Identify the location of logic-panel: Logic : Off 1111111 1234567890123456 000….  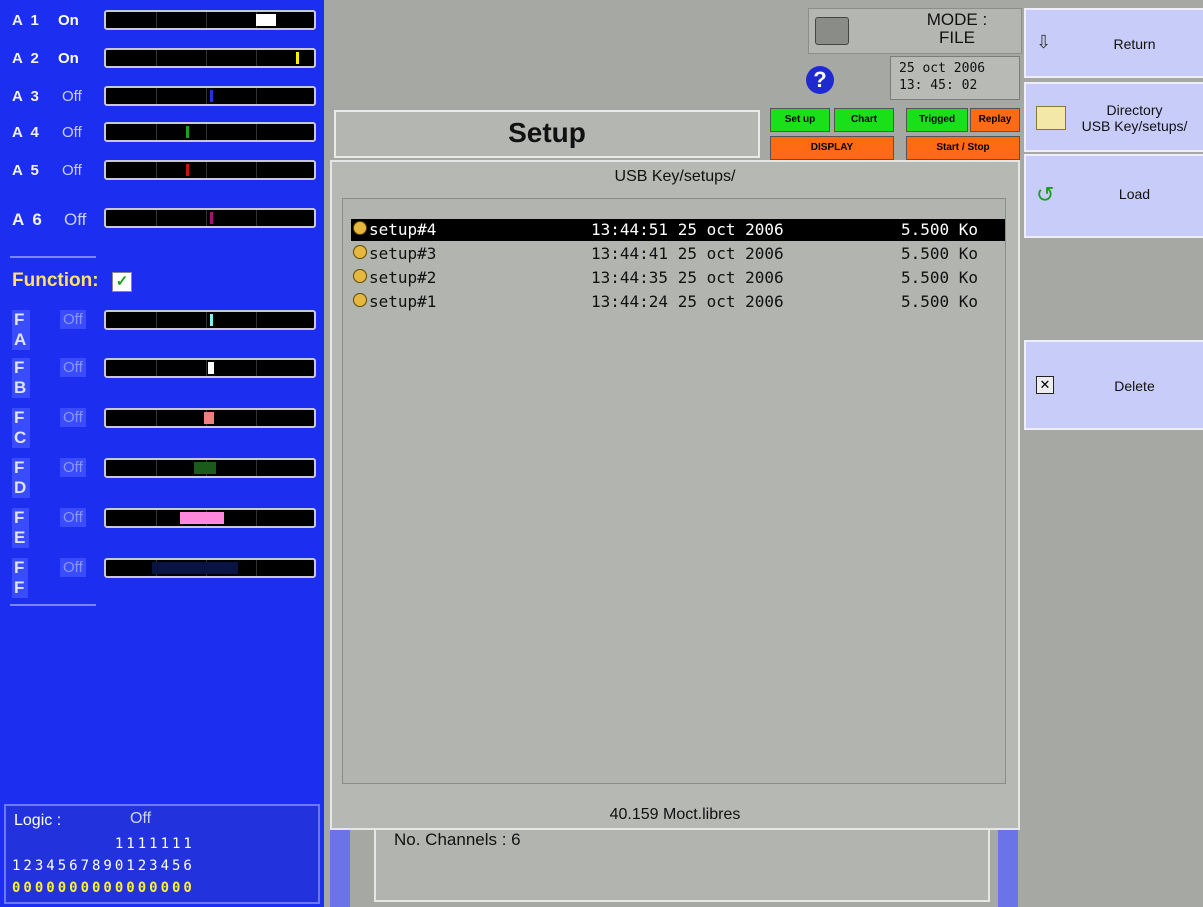
(162, 854).